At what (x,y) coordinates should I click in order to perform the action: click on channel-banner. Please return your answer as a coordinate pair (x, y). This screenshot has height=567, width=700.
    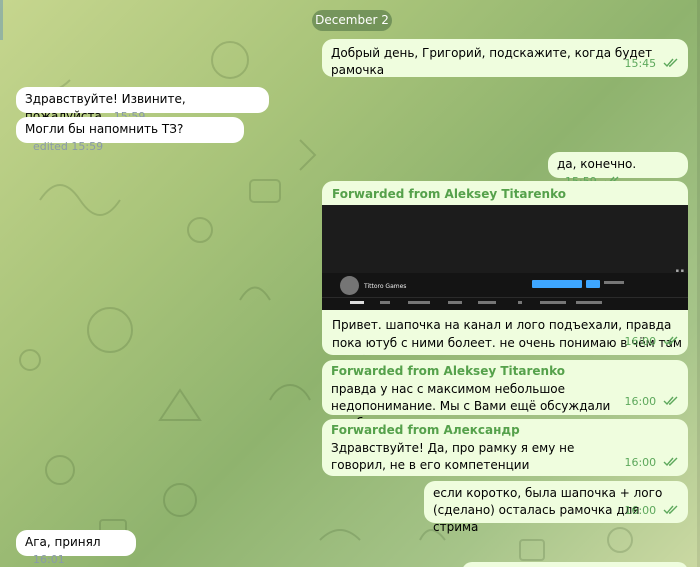
    Looking at the image, I should click on (505, 239).